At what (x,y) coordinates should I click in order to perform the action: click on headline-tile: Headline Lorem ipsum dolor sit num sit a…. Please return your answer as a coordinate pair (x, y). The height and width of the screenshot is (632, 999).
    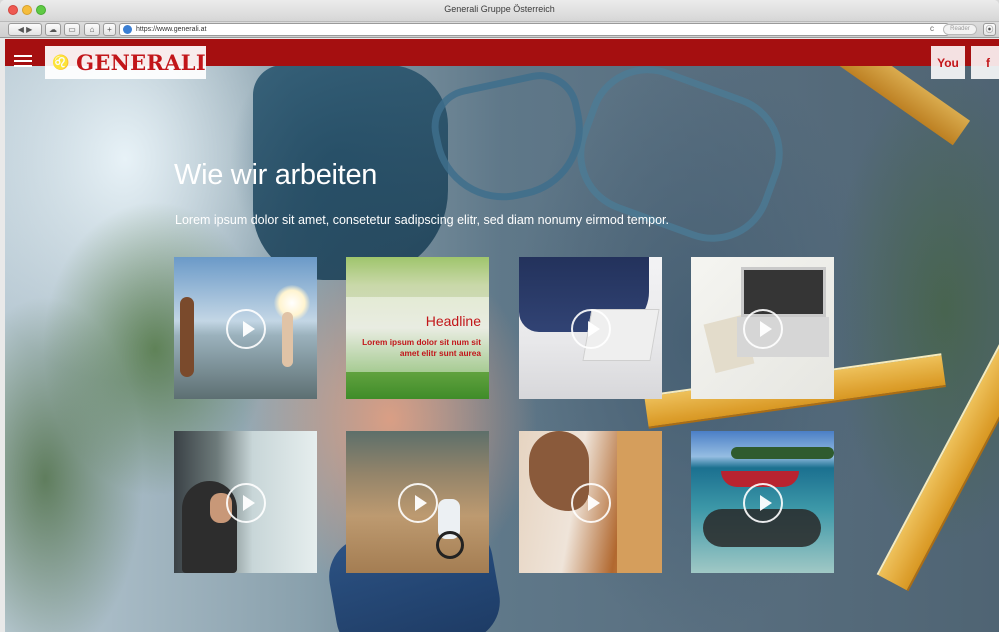
    Looking at the image, I should click on (417, 328).